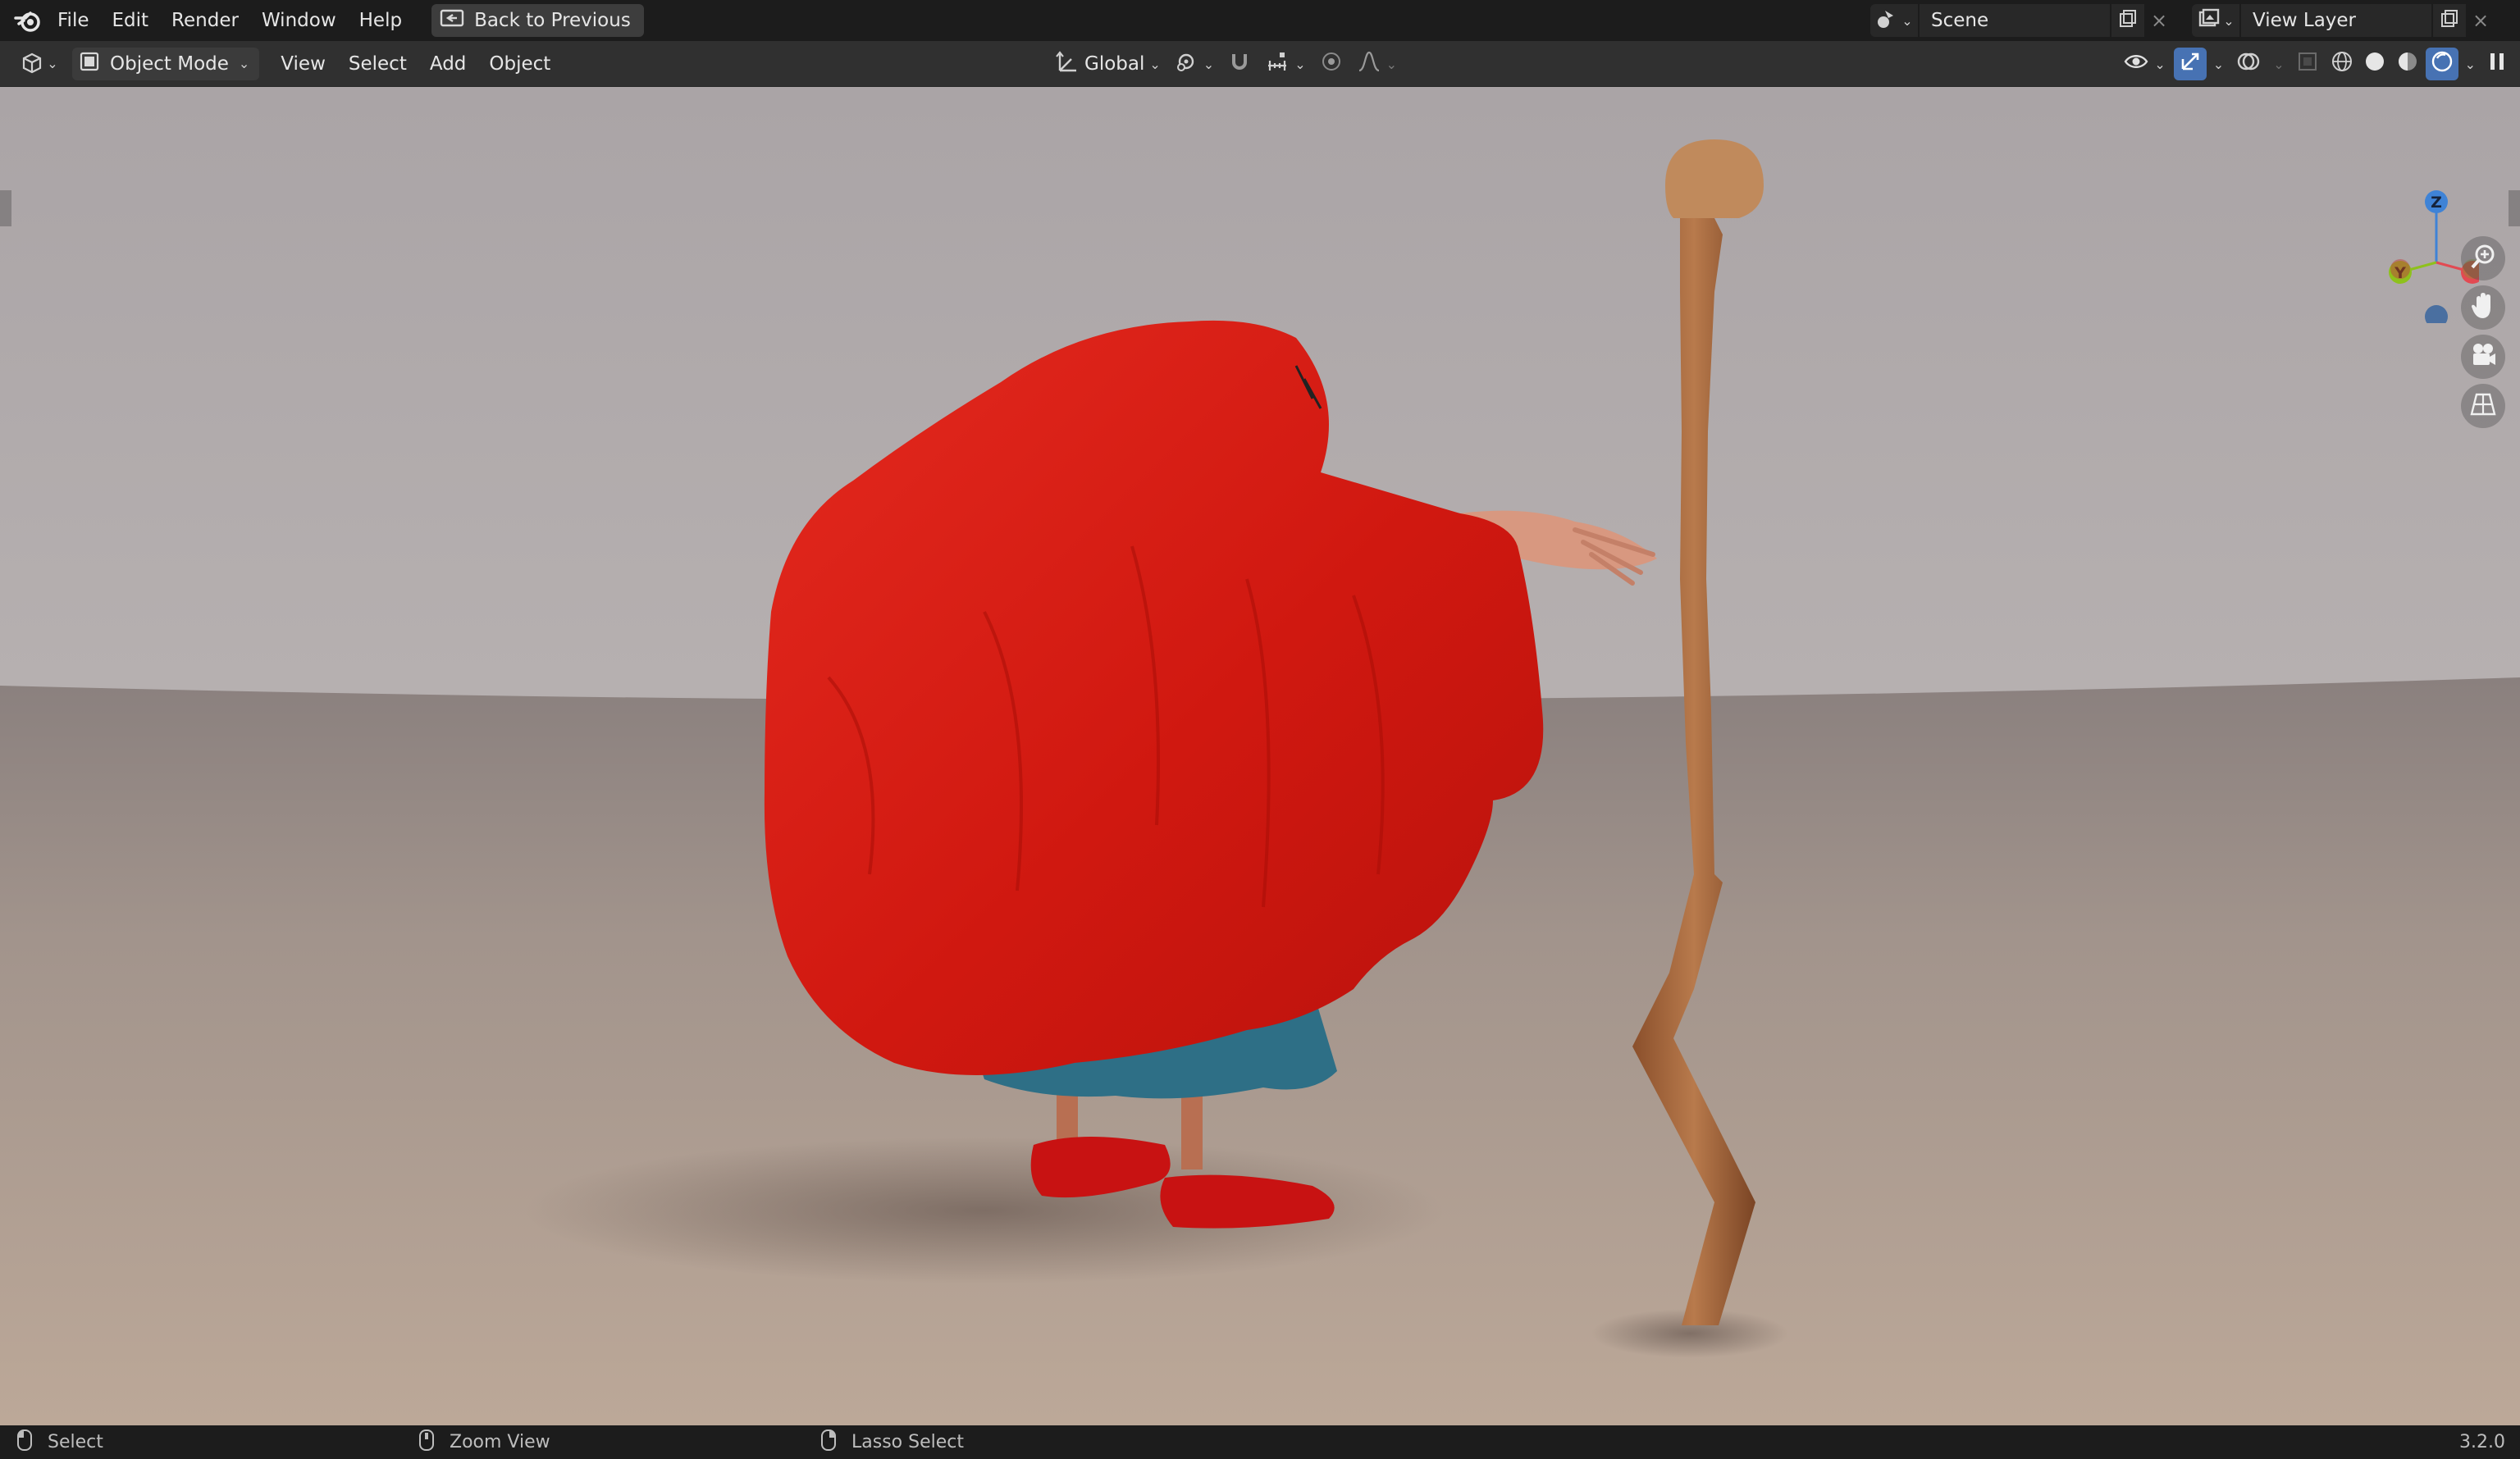 Image resolution: width=2520 pixels, height=1459 pixels. I want to click on overlays-icon, so click(2248, 64).